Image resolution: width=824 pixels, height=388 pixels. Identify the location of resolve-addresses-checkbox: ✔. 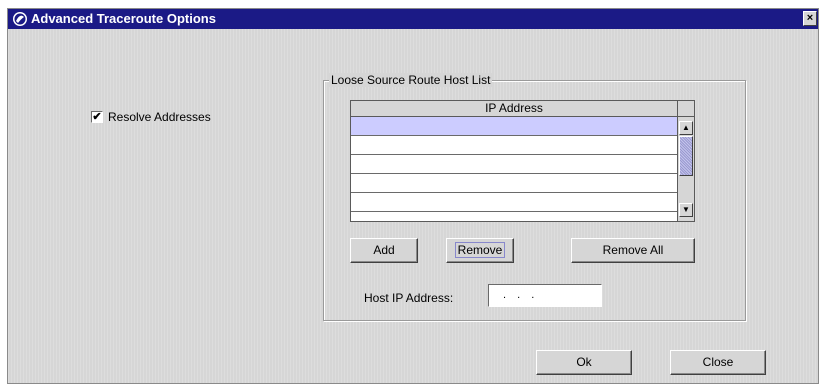
(97, 117).